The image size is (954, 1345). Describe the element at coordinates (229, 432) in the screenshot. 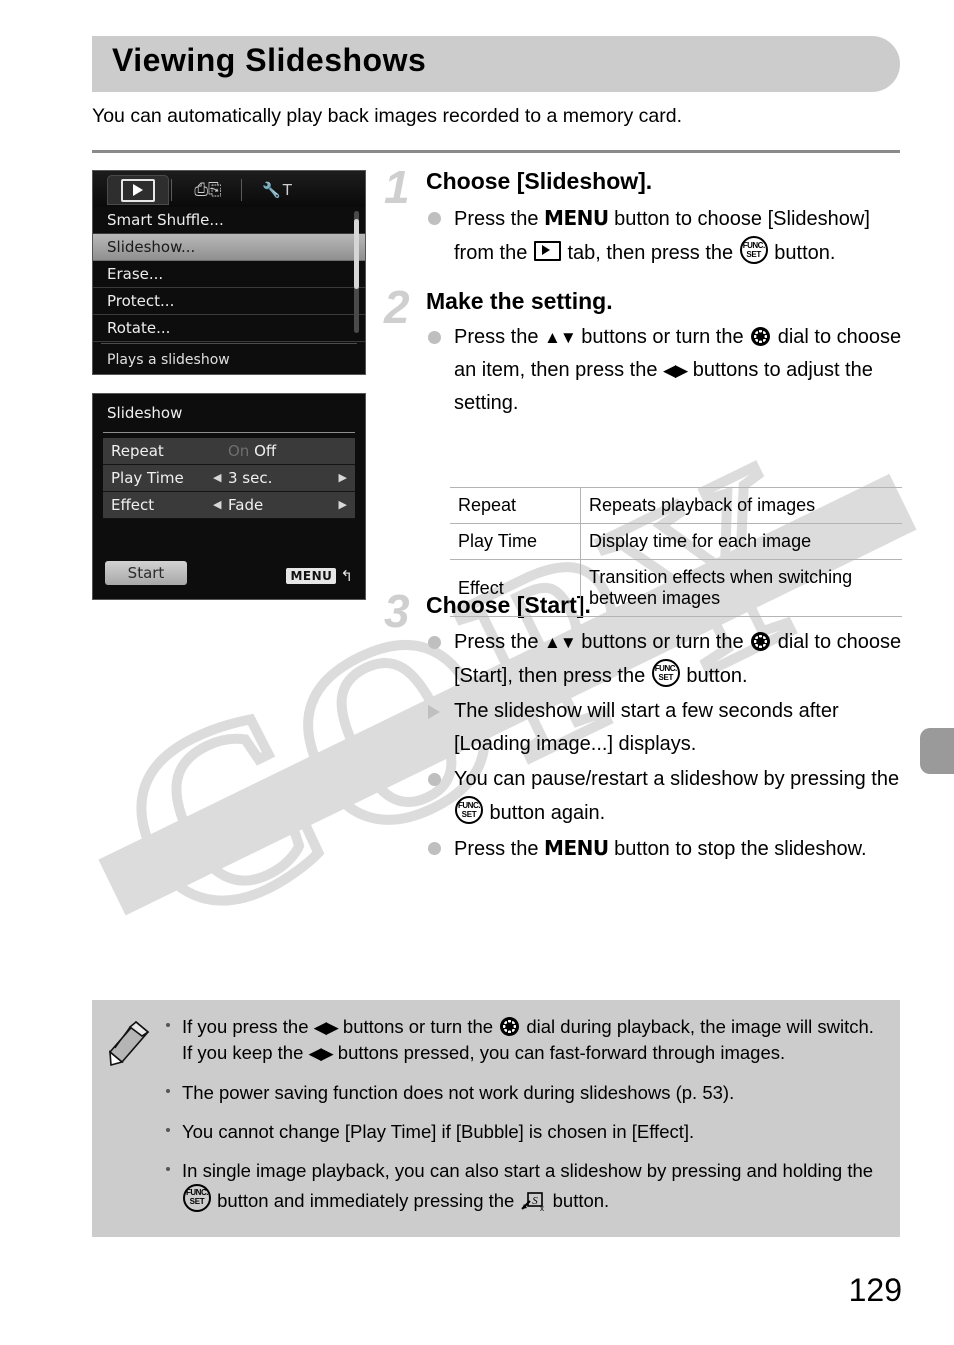

I see `slideshow-title-divider` at that location.